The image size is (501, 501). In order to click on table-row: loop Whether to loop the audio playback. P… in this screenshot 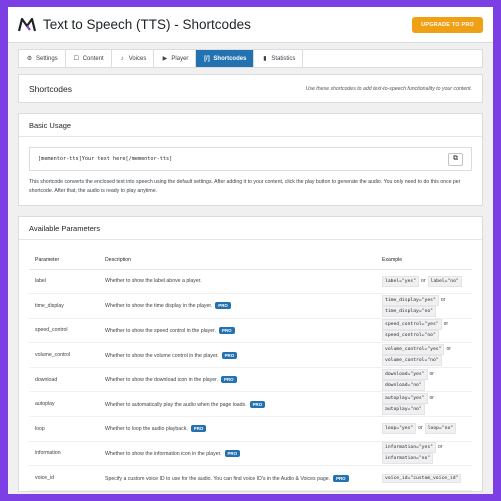, I will do `click(250, 429)`.